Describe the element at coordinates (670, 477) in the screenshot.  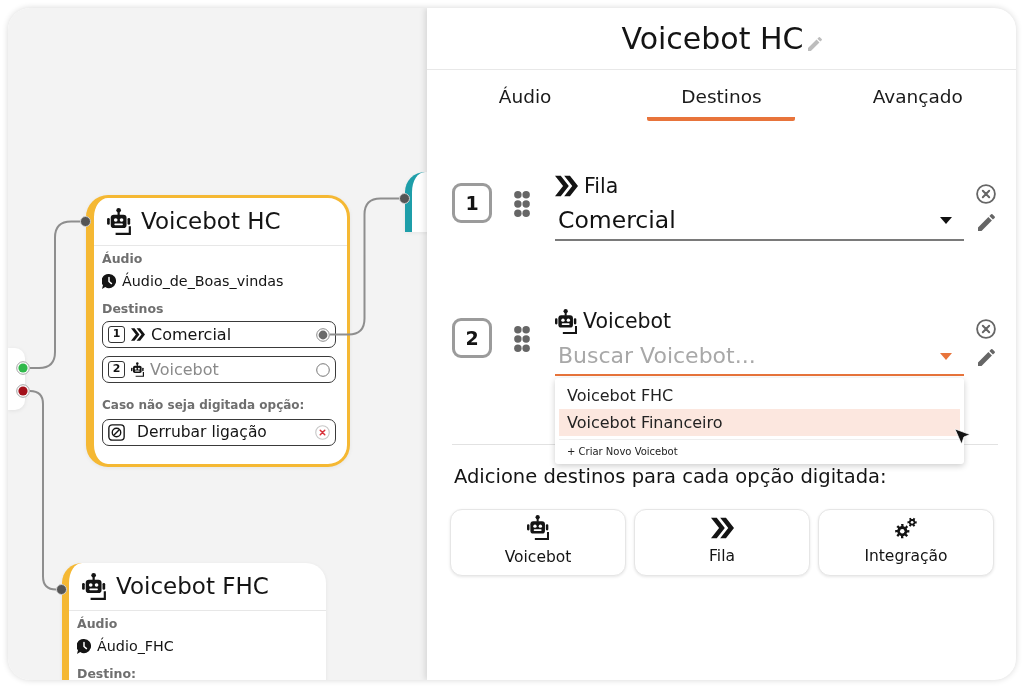
I see `instruction-text: Adicione destinos para cada opção digitada:` at that location.